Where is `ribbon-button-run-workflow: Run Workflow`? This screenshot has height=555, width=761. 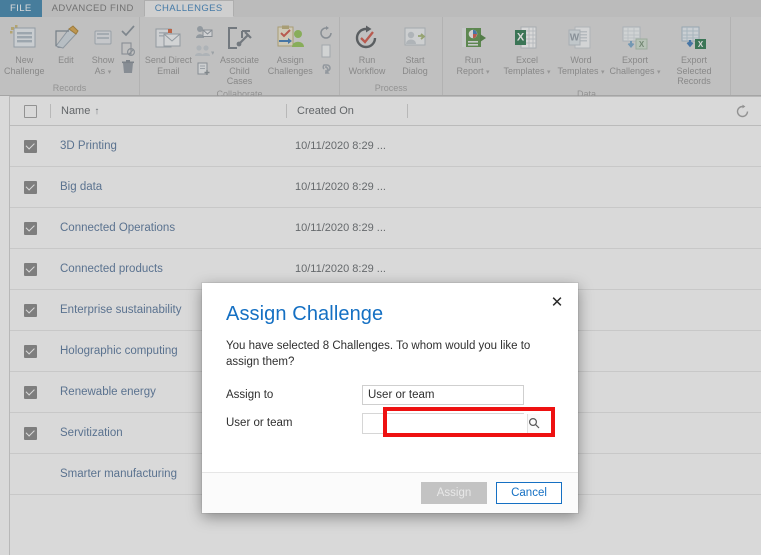
ribbon-button-run-workflow: Run Workflow is located at coordinates (367, 48).